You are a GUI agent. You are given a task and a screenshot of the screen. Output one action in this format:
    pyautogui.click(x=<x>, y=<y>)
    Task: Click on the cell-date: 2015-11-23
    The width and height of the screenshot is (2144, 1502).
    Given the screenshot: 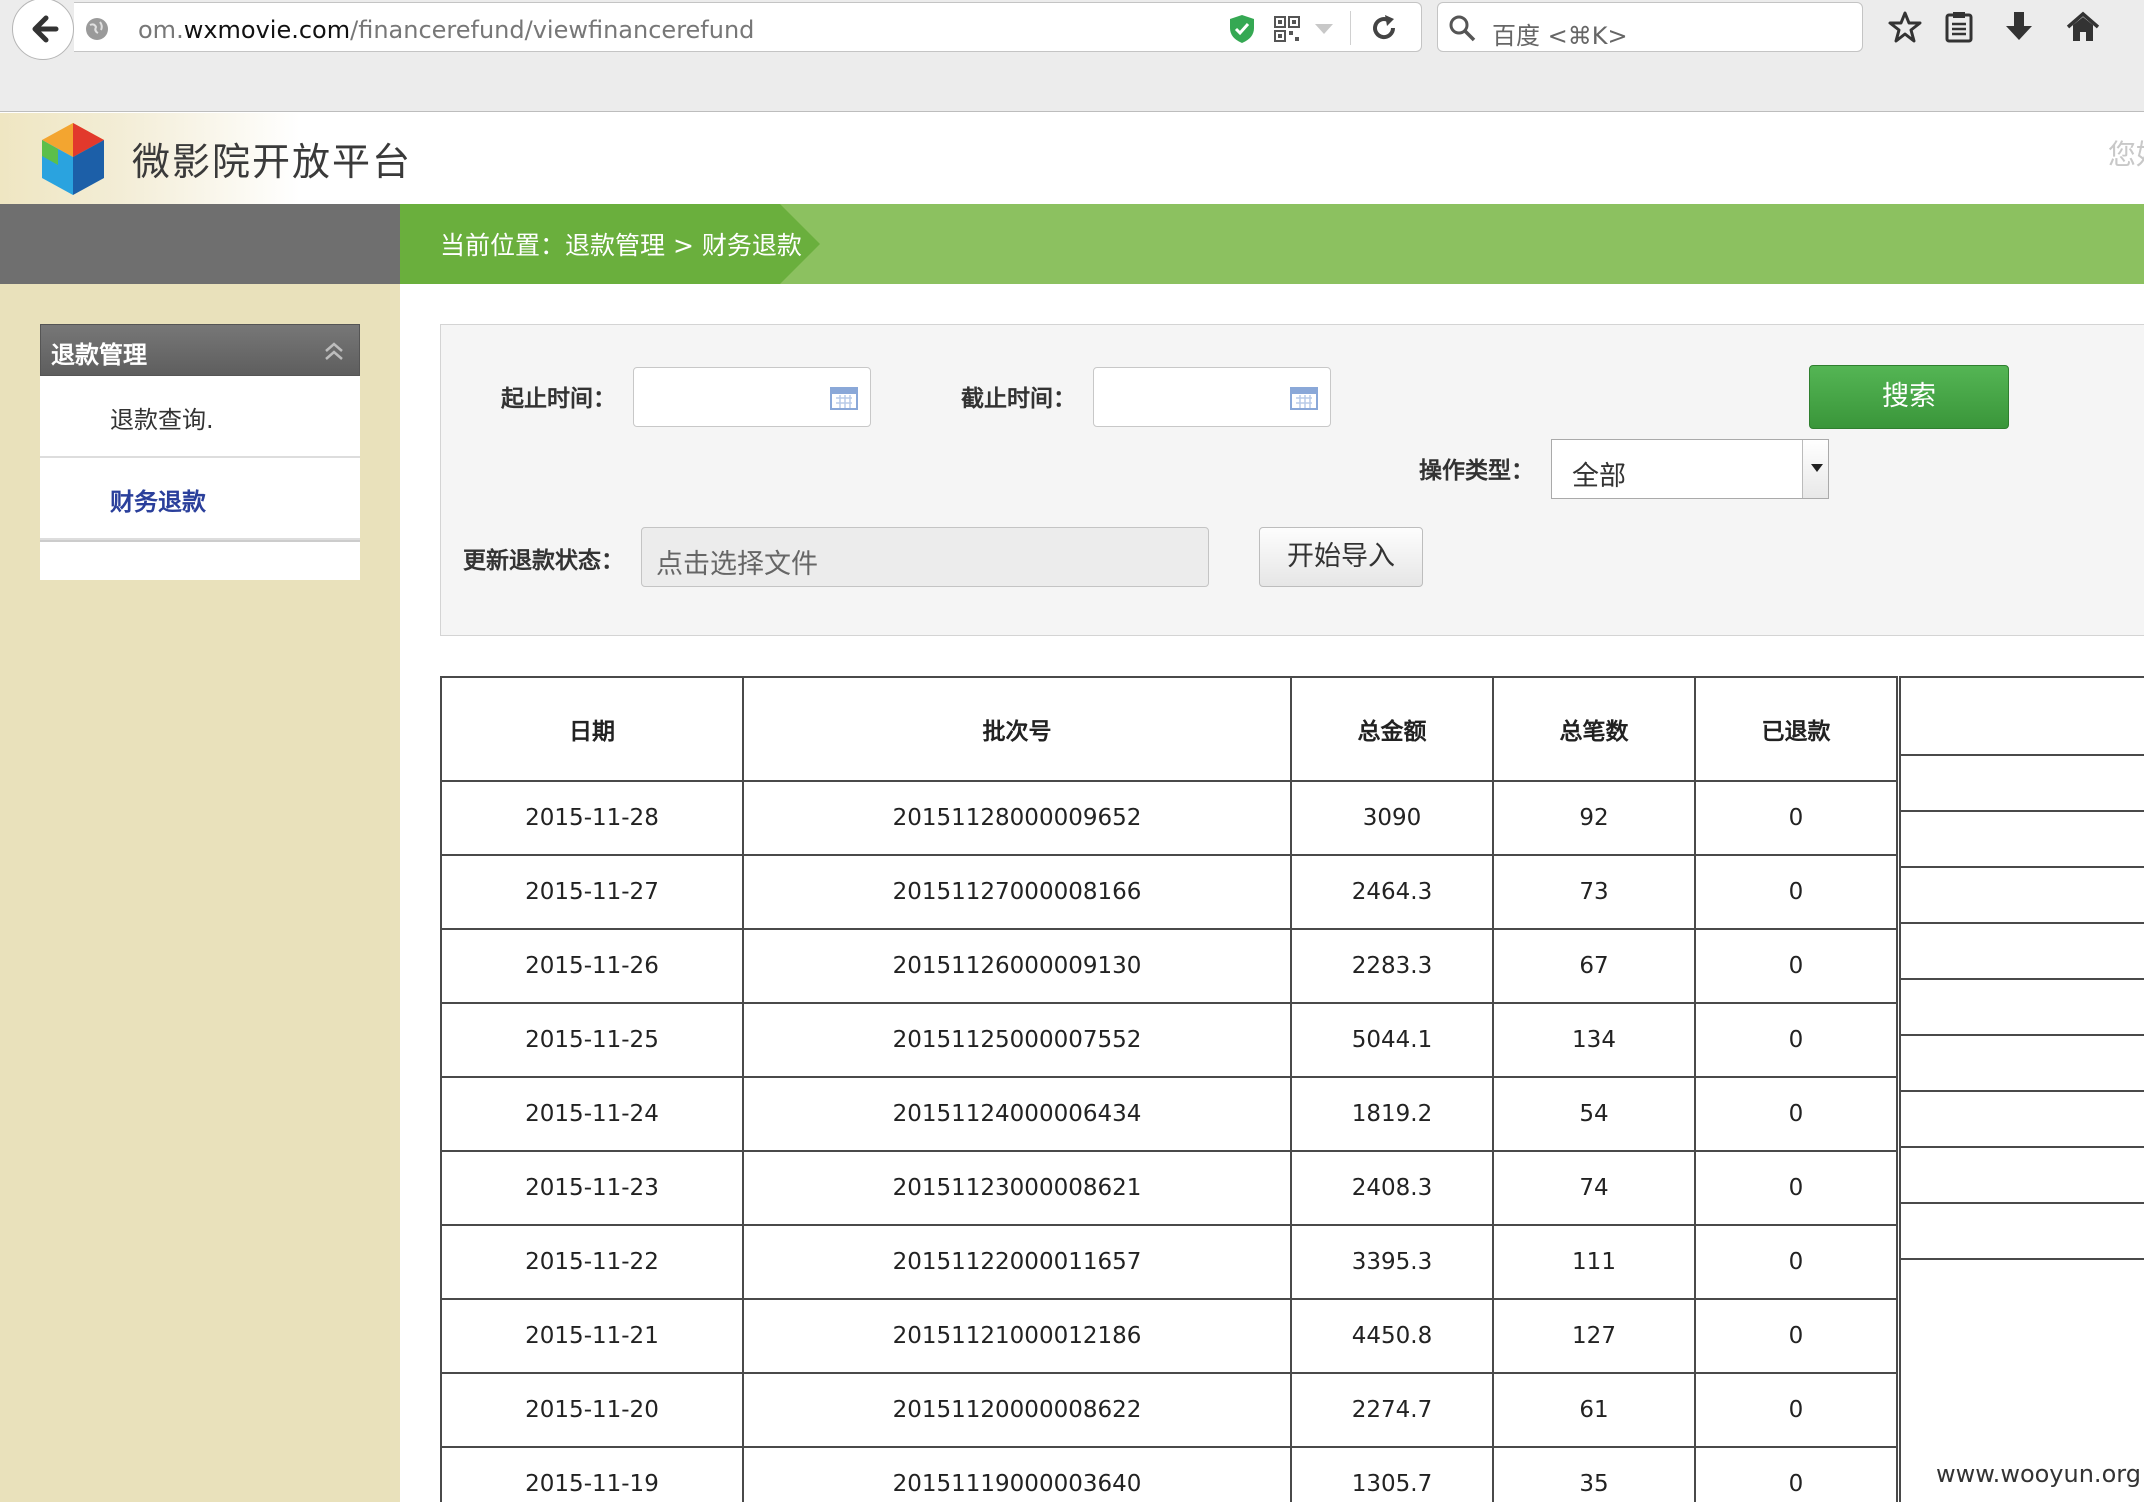 What is the action you would take?
    pyautogui.click(x=592, y=1188)
    